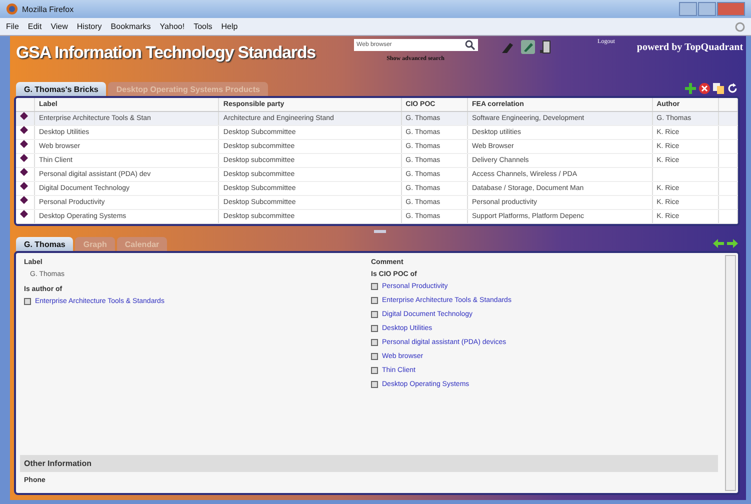 Image resolution: width=751 pixels, height=504 pixels. What do you see at coordinates (718, 243) in the screenshot?
I see `back-arrow-icon` at bounding box center [718, 243].